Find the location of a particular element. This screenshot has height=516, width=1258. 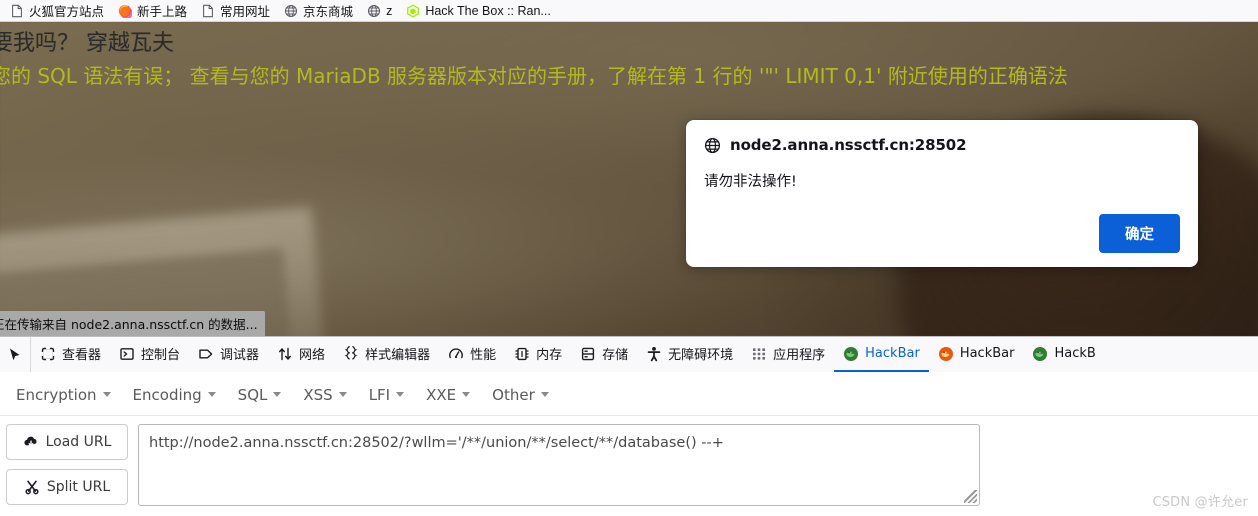

bookmark-item-4: z is located at coordinates (379, 11).